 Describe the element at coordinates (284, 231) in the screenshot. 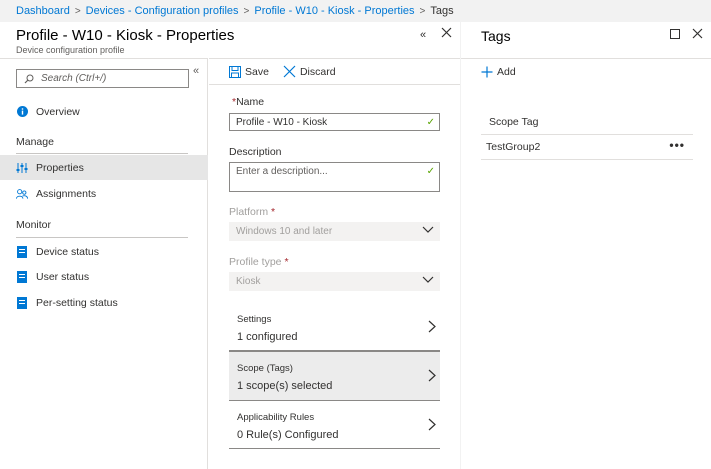

I see `platform-value: Windows 10 and later` at that location.